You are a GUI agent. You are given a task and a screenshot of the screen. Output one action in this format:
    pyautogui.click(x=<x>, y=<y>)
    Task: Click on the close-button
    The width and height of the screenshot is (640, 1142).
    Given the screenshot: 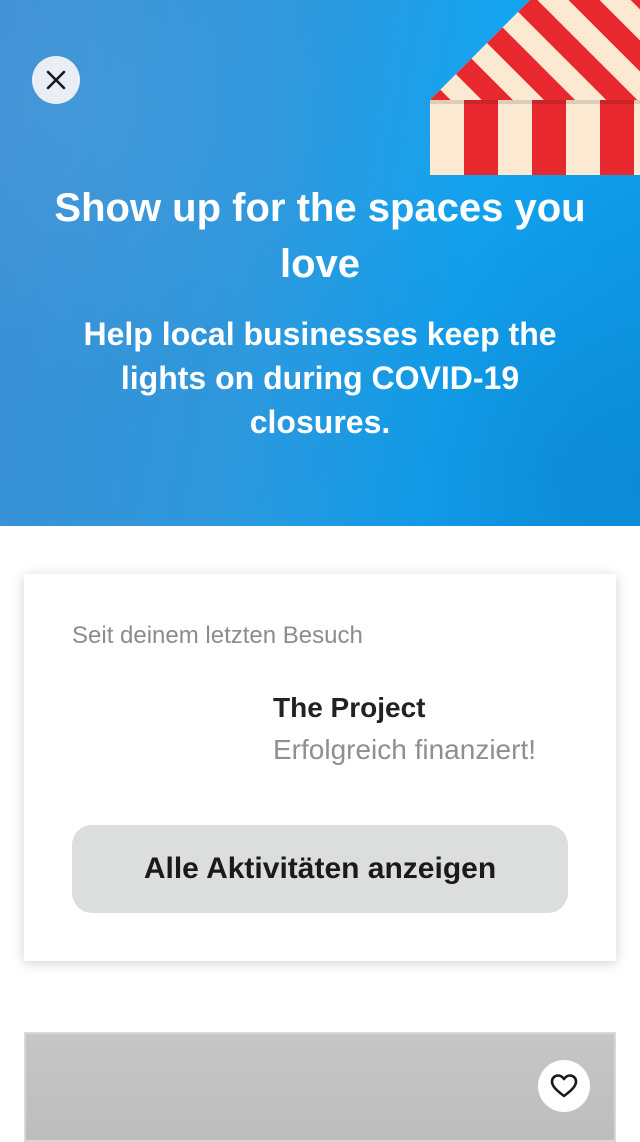 What is the action you would take?
    pyautogui.click(x=56, y=80)
    